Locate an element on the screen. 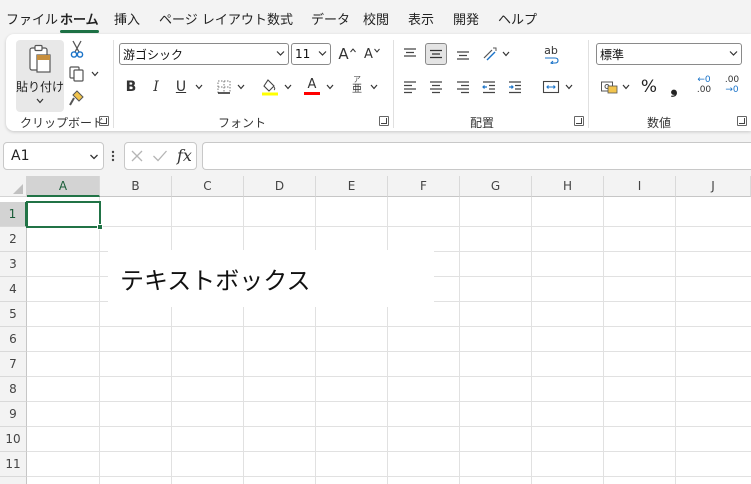  font-group-label: フォント is located at coordinates (241, 123).